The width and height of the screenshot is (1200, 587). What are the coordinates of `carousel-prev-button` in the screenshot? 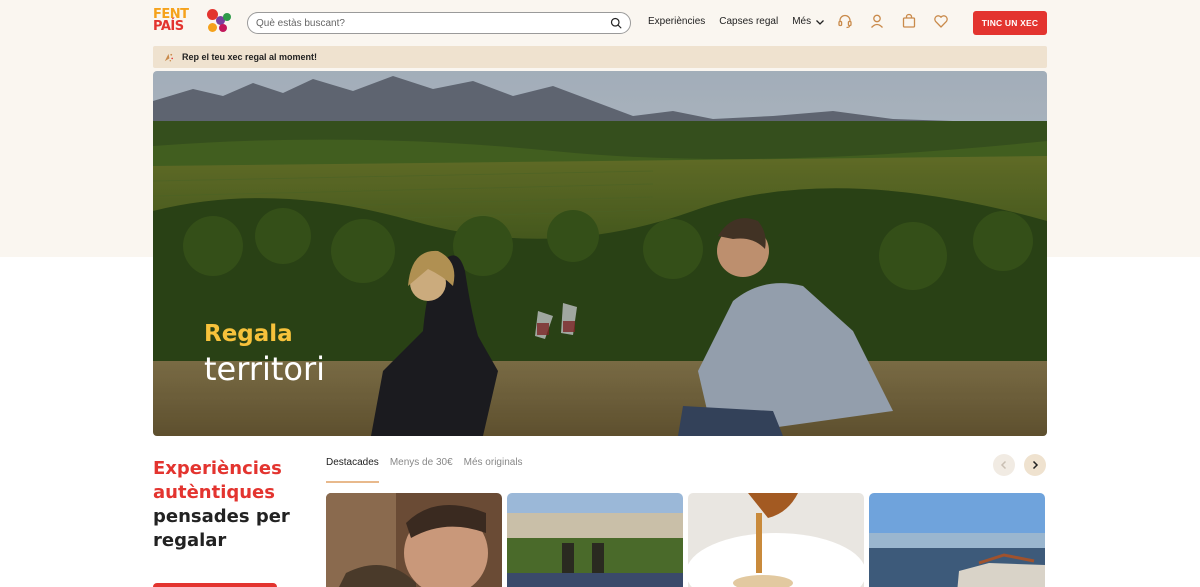 It's located at (1004, 465).